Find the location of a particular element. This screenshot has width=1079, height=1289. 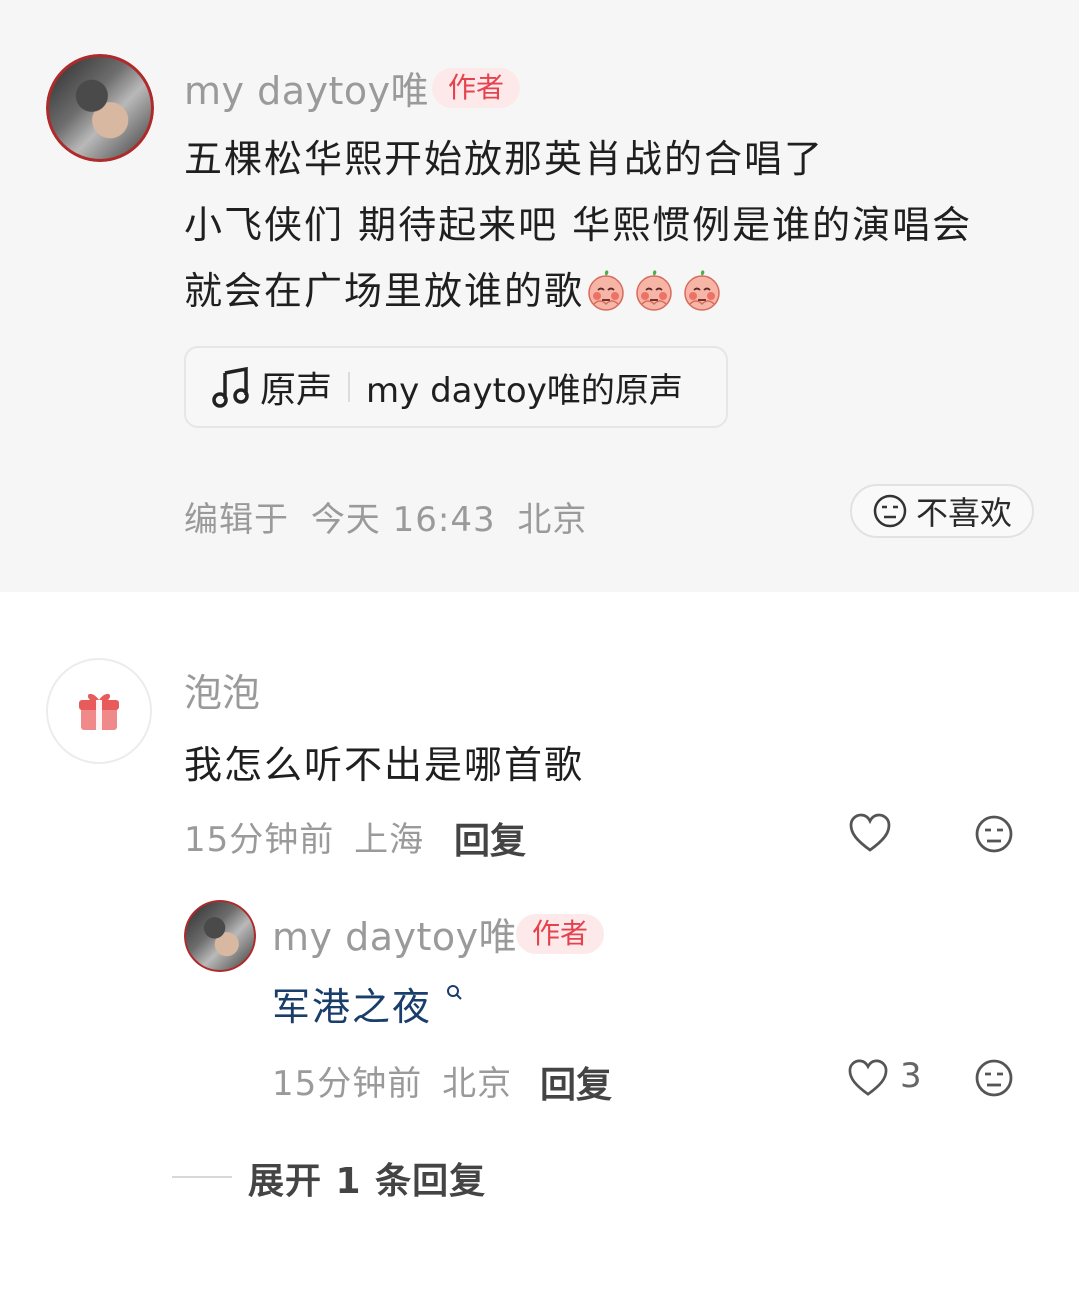

comment-meta: 15分钟前 上海 is located at coordinates (304, 836).